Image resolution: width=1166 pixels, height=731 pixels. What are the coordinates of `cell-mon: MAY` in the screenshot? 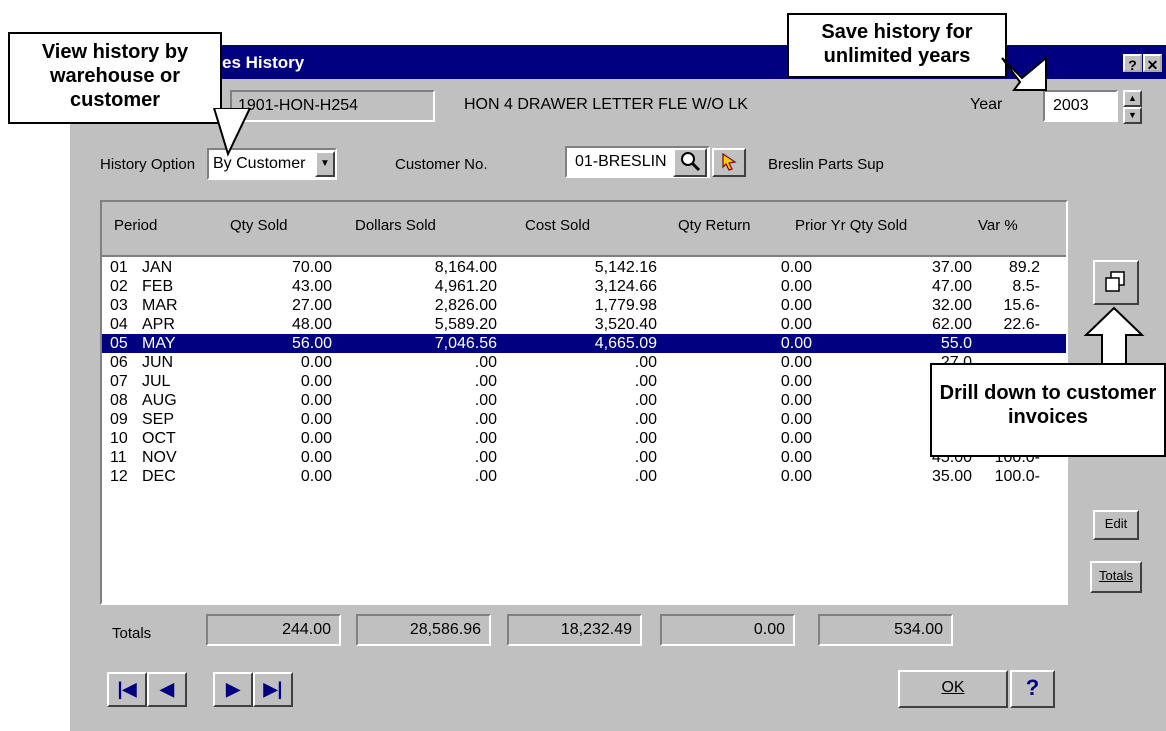 It's located at (159, 343).